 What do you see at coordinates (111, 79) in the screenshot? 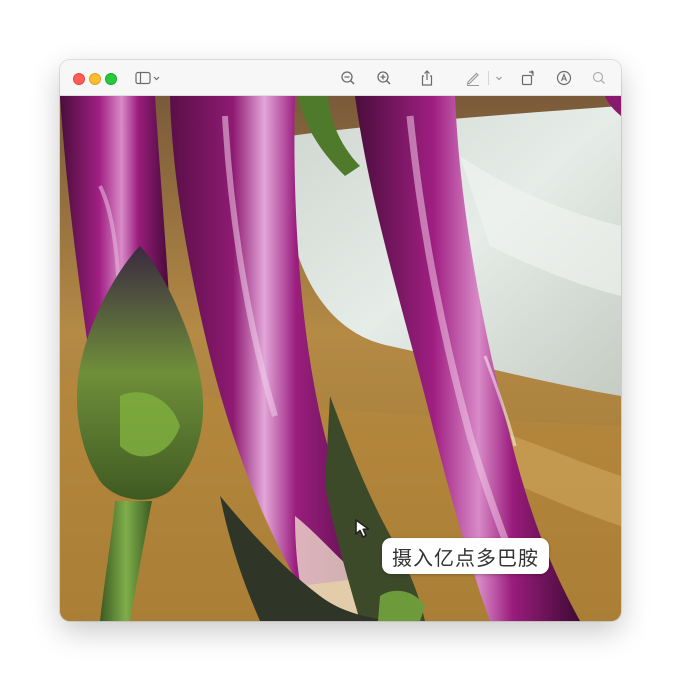
I see `zoom-button` at bounding box center [111, 79].